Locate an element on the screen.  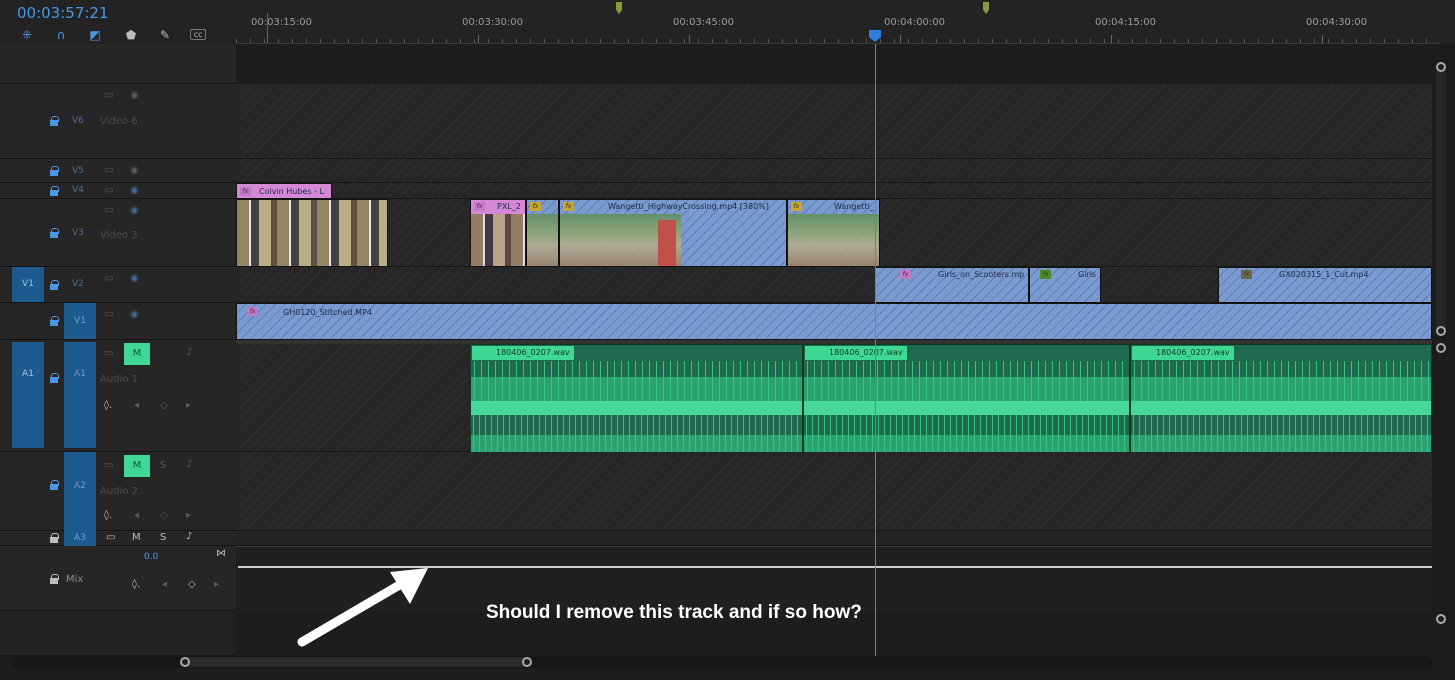
track-header-v6: V6 ▭ ◉ Video 6 is located at coordinates (118, 121).